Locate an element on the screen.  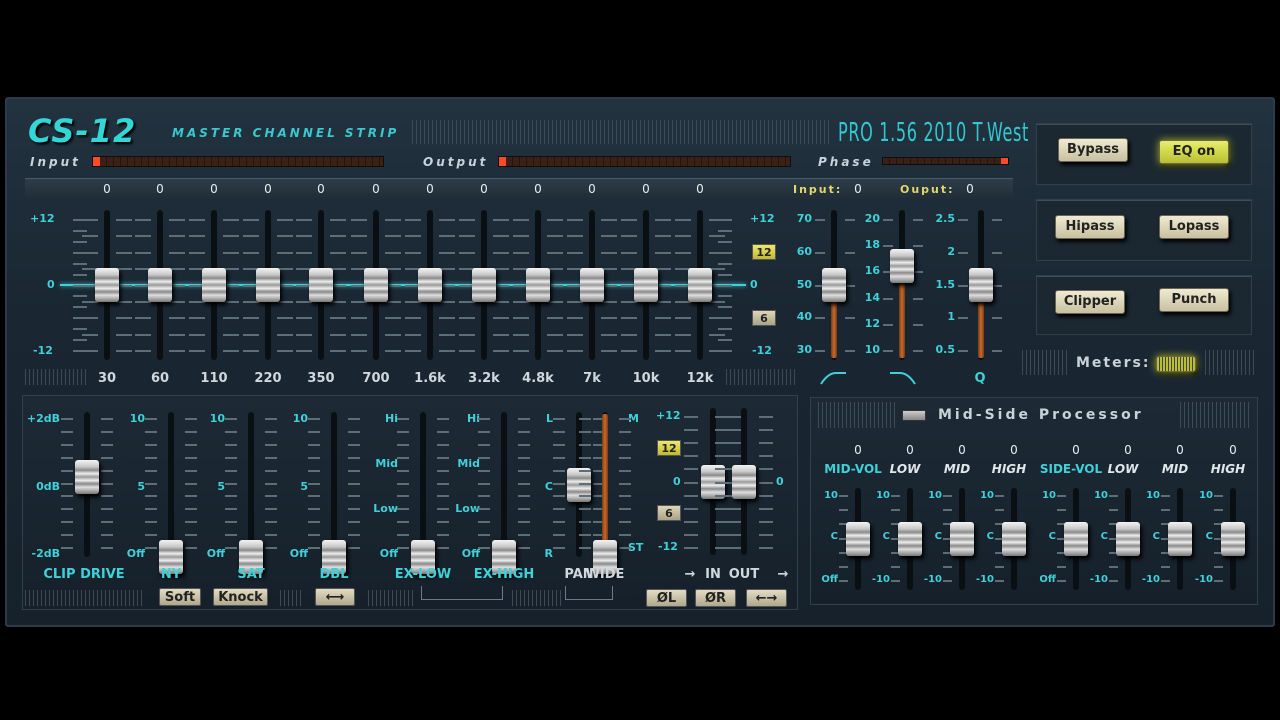
eq-band-4.8k-knob is located at coordinates (538, 285).